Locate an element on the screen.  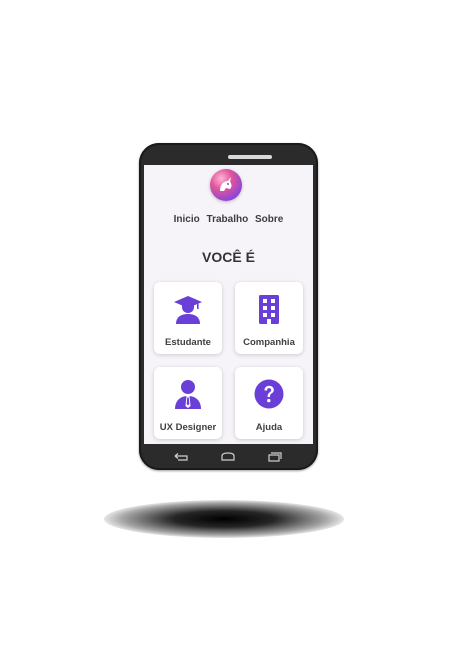
recent-apps-icon is located at coordinates (275, 455).